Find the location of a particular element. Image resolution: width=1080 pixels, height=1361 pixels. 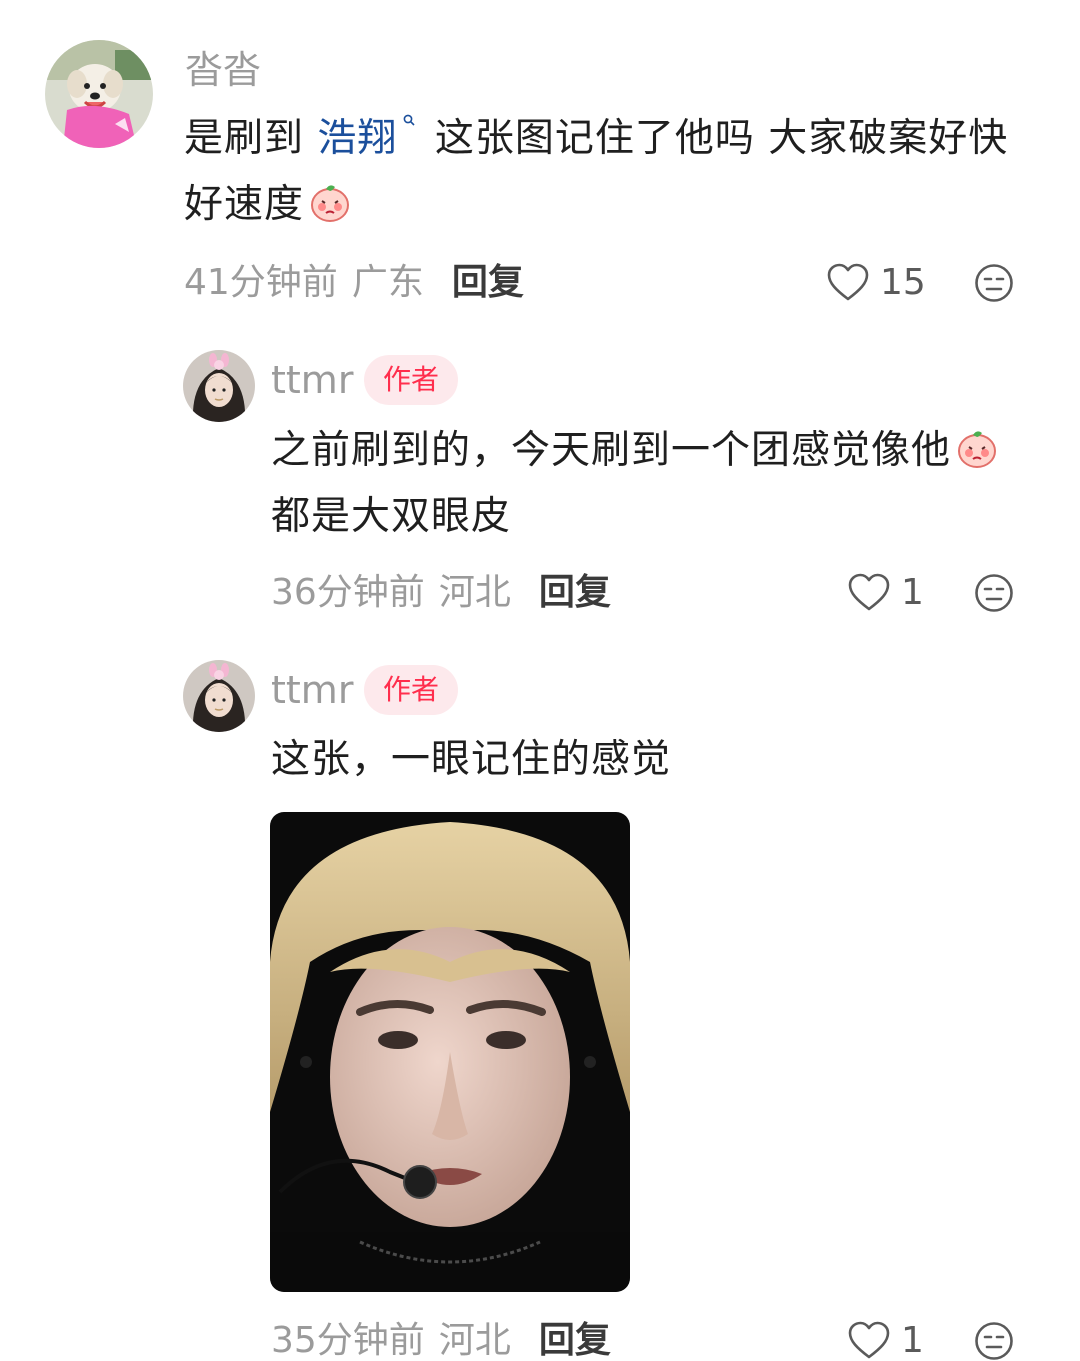

comment-text-line1: 这张，一眼记住的感觉 is located at coordinates (471, 759).